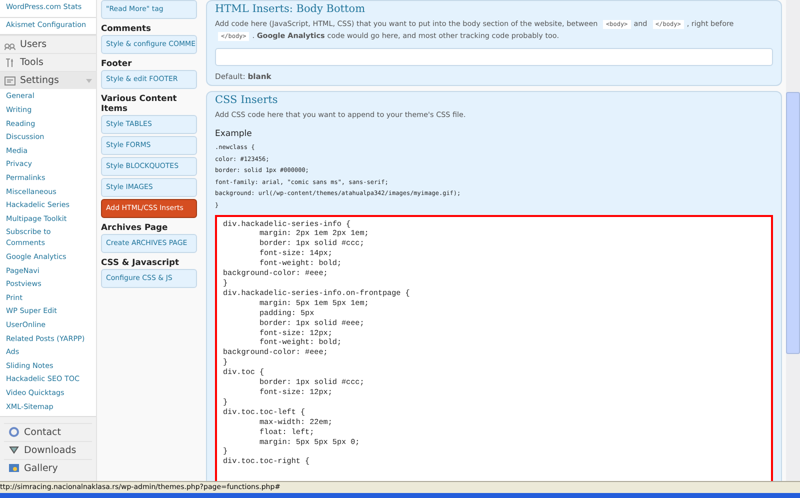 The image size is (800, 498). What do you see at coordinates (139, 103) in the screenshot?
I see `group-heading: Various Content Items` at bounding box center [139, 103].